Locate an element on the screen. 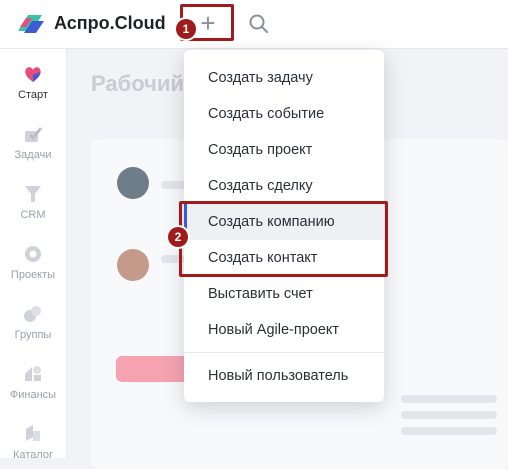  step-badge-2: 2 is located at coordinates (178, 237).